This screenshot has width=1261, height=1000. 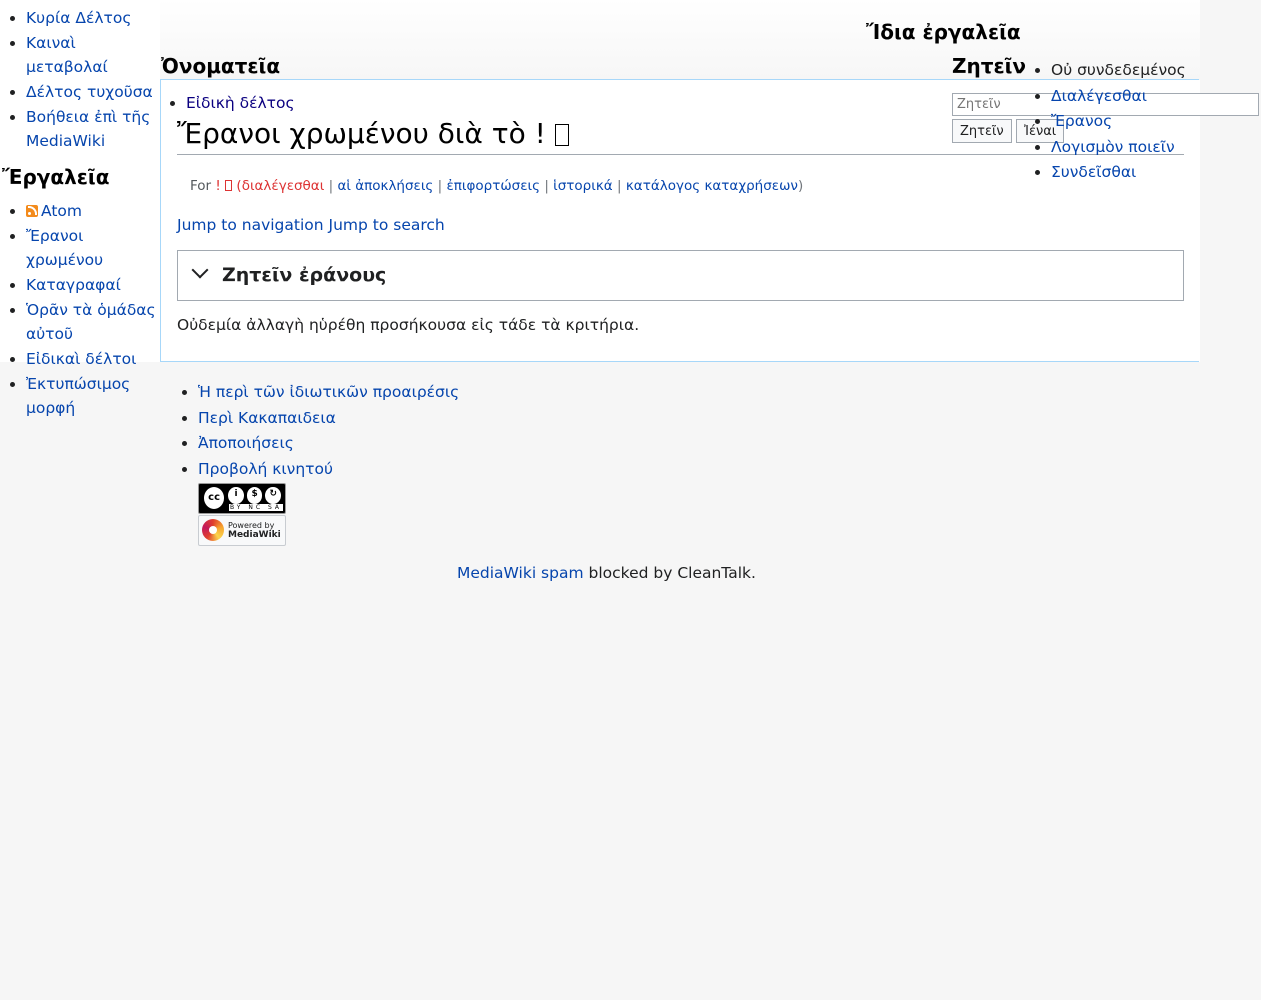 I want to click on cc-strip-text: BY NC SA, so click(x=256, y=507).